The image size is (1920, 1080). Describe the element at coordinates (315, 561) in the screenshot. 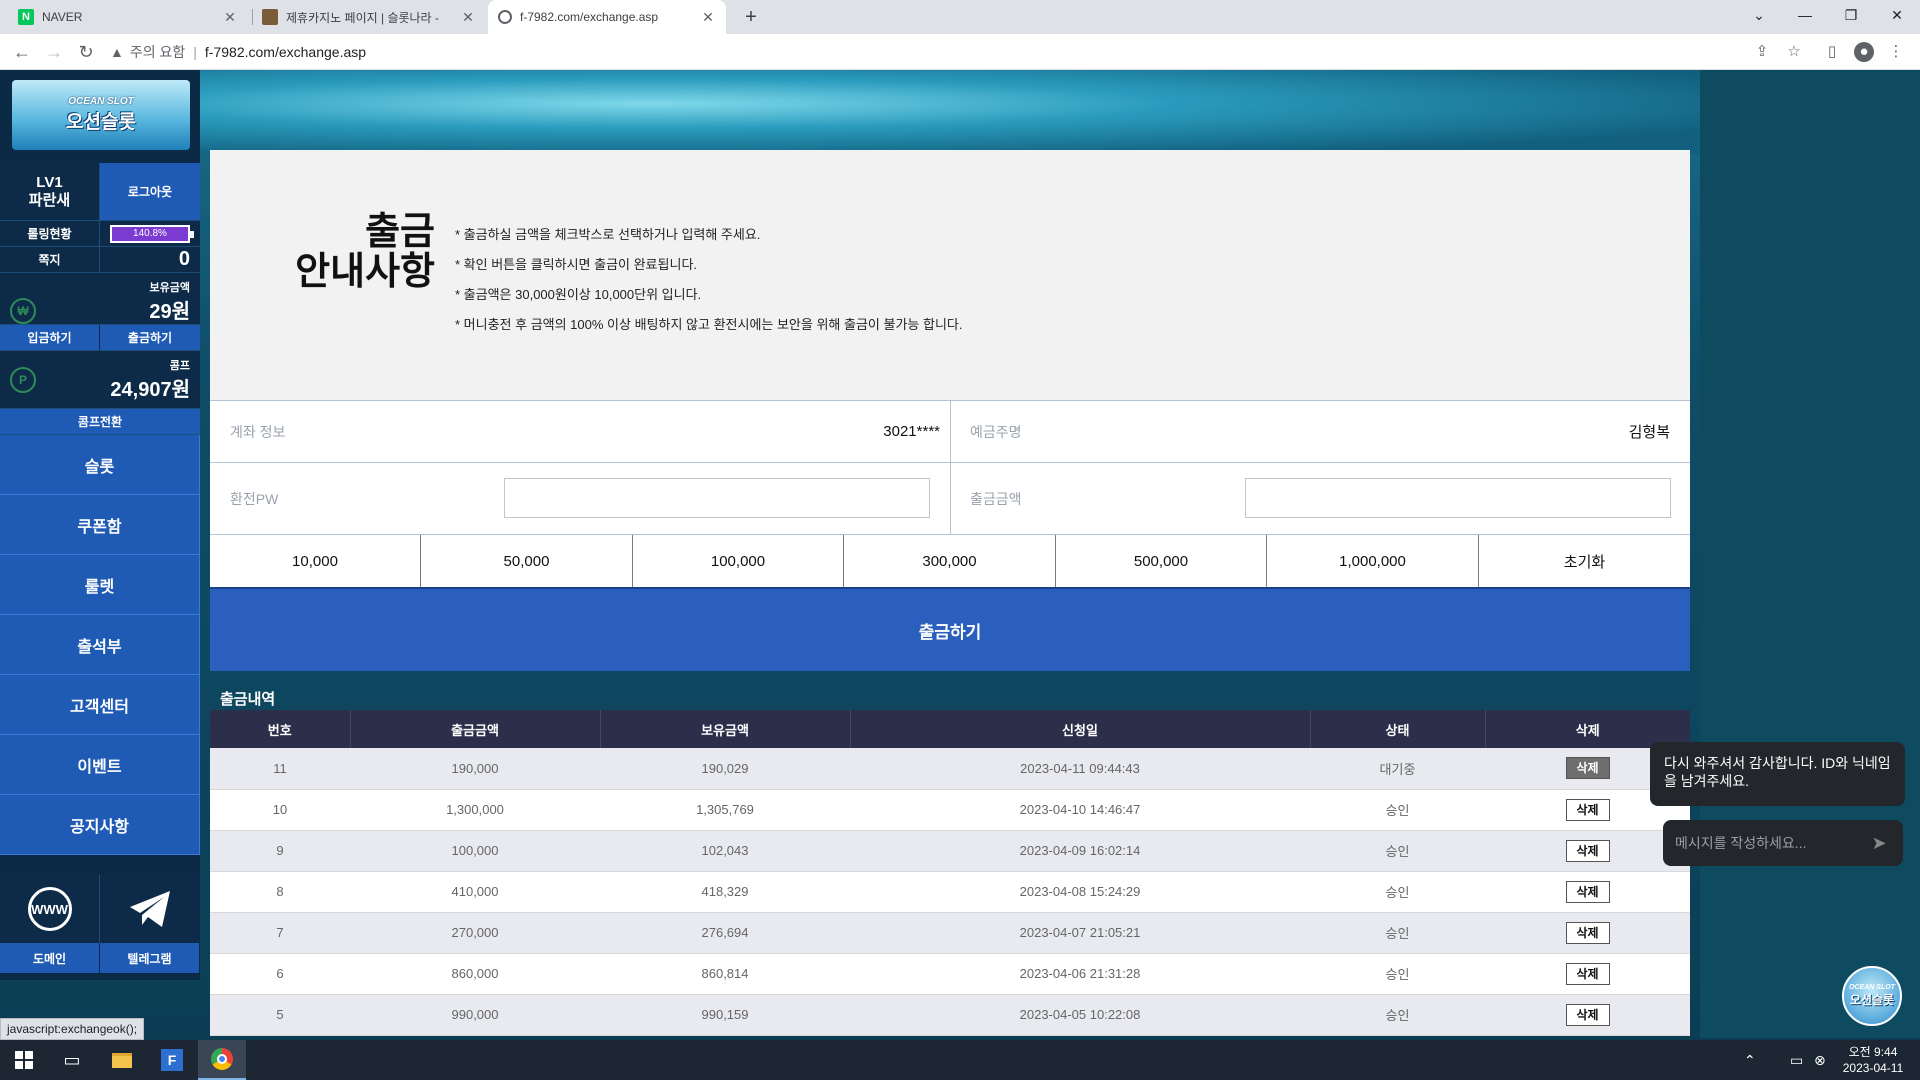

I see `amount-10000-button: 10,000` at that location.